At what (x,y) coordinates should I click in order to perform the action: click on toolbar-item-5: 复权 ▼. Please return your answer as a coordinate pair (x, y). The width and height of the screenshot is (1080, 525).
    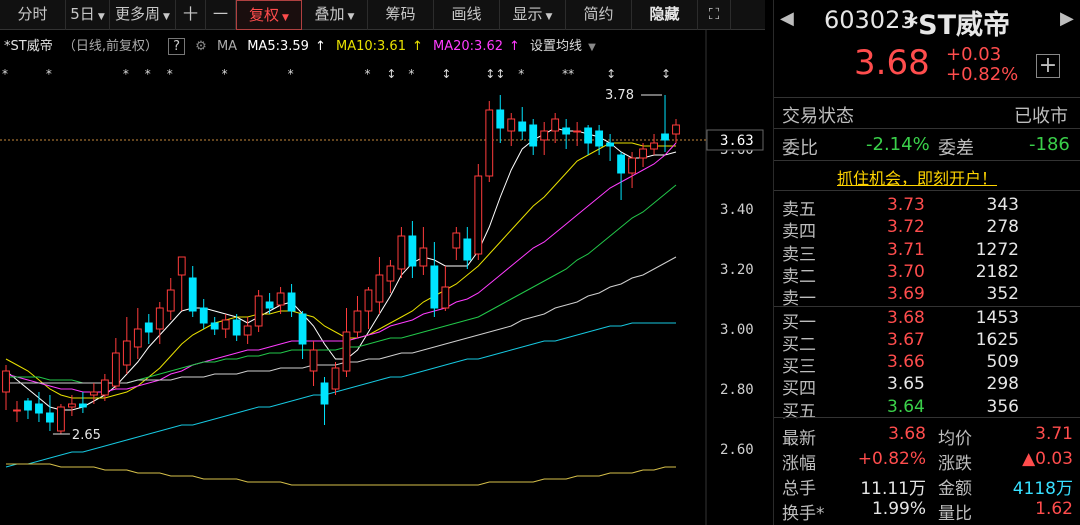
    Looking at the image, I should click on (269, 15).